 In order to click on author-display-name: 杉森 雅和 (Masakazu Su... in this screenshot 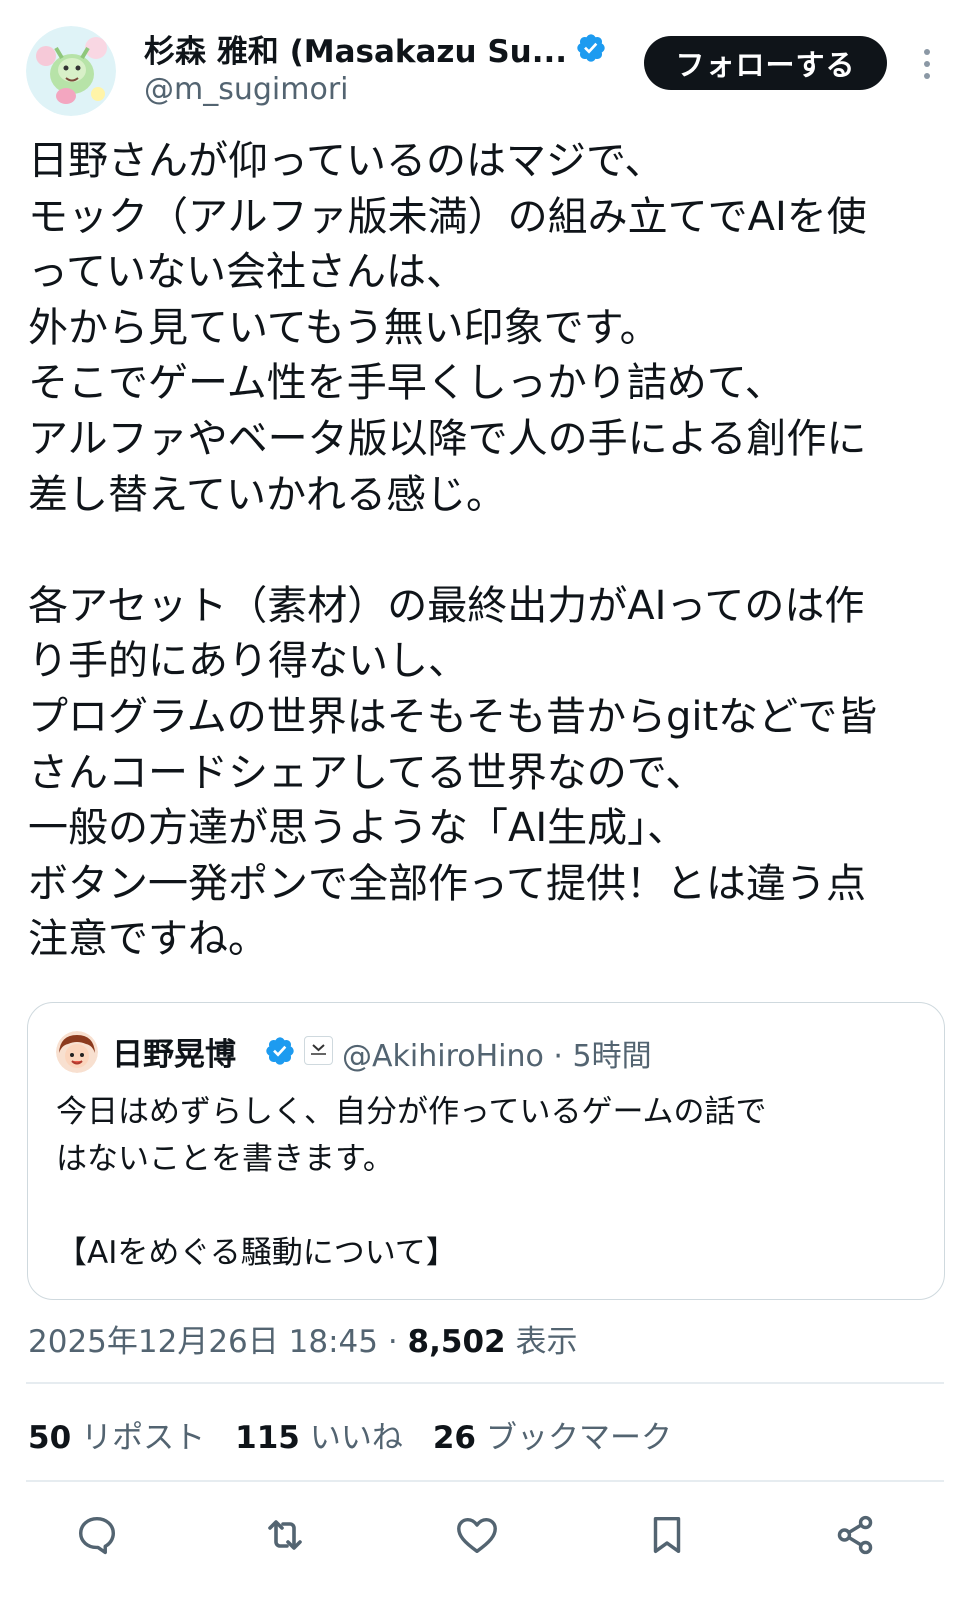, I will do `click(355, 48)`.